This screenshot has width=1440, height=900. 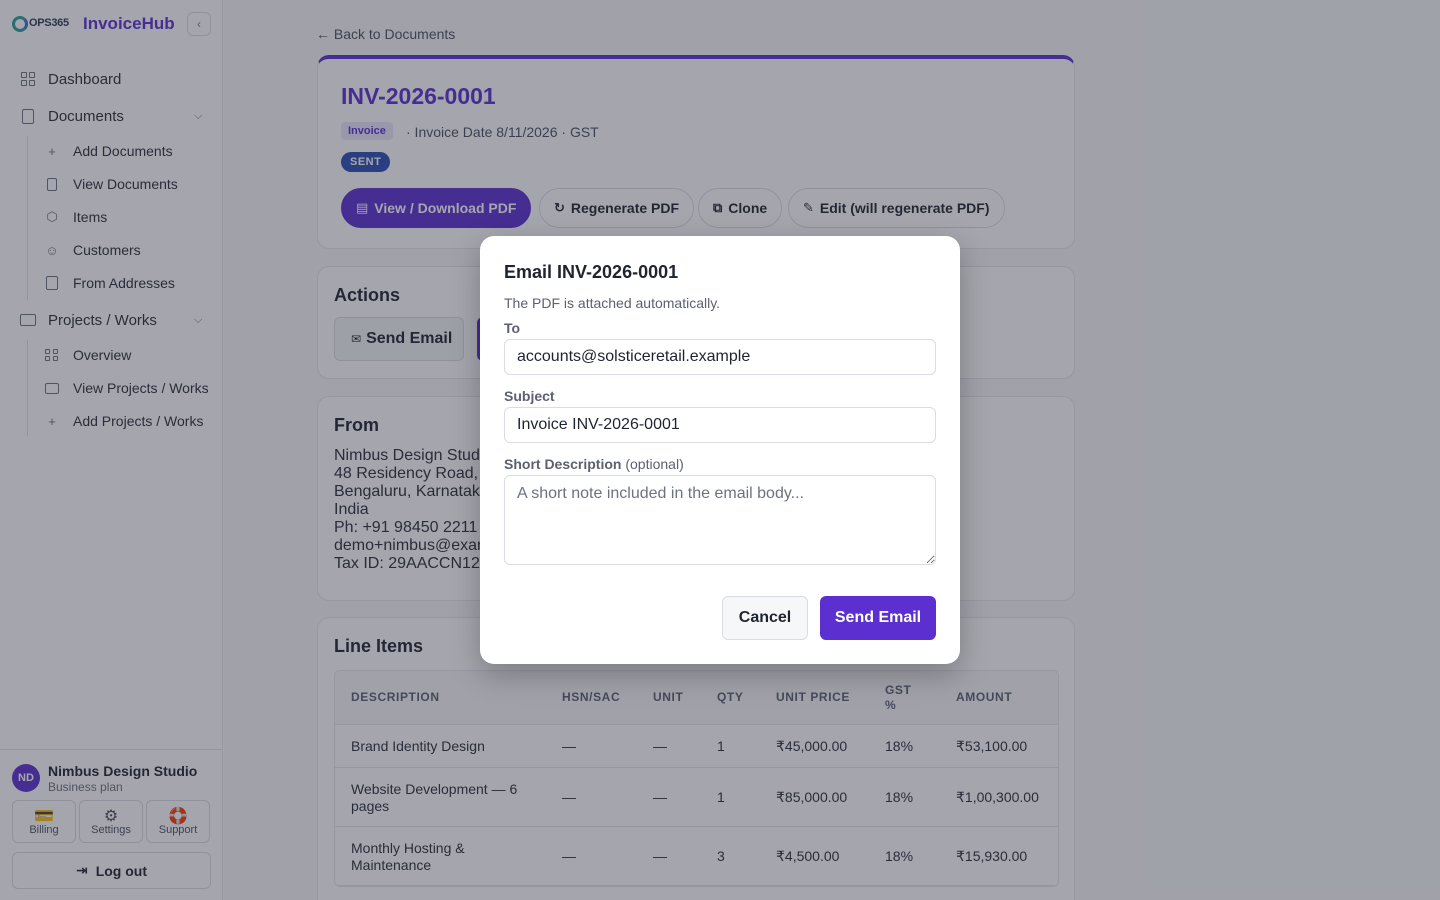 What do you see at coordinates (612, 303) in the screenshot?
I see `dialog-note: The PDF is attached automatically.` at bounding box center [612, 303].